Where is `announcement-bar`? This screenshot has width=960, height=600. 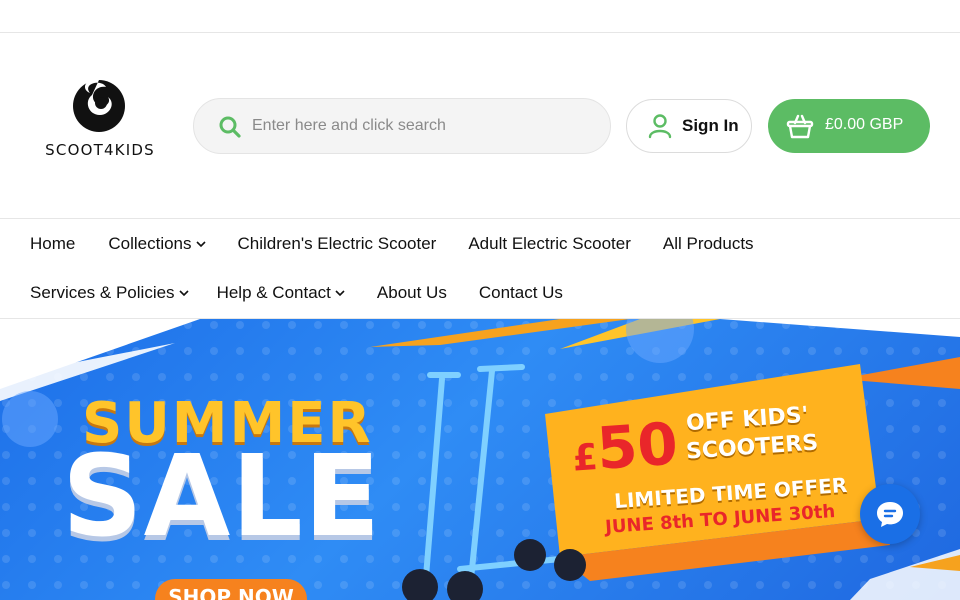
announcement-bar is located at coordinates (480, 16).